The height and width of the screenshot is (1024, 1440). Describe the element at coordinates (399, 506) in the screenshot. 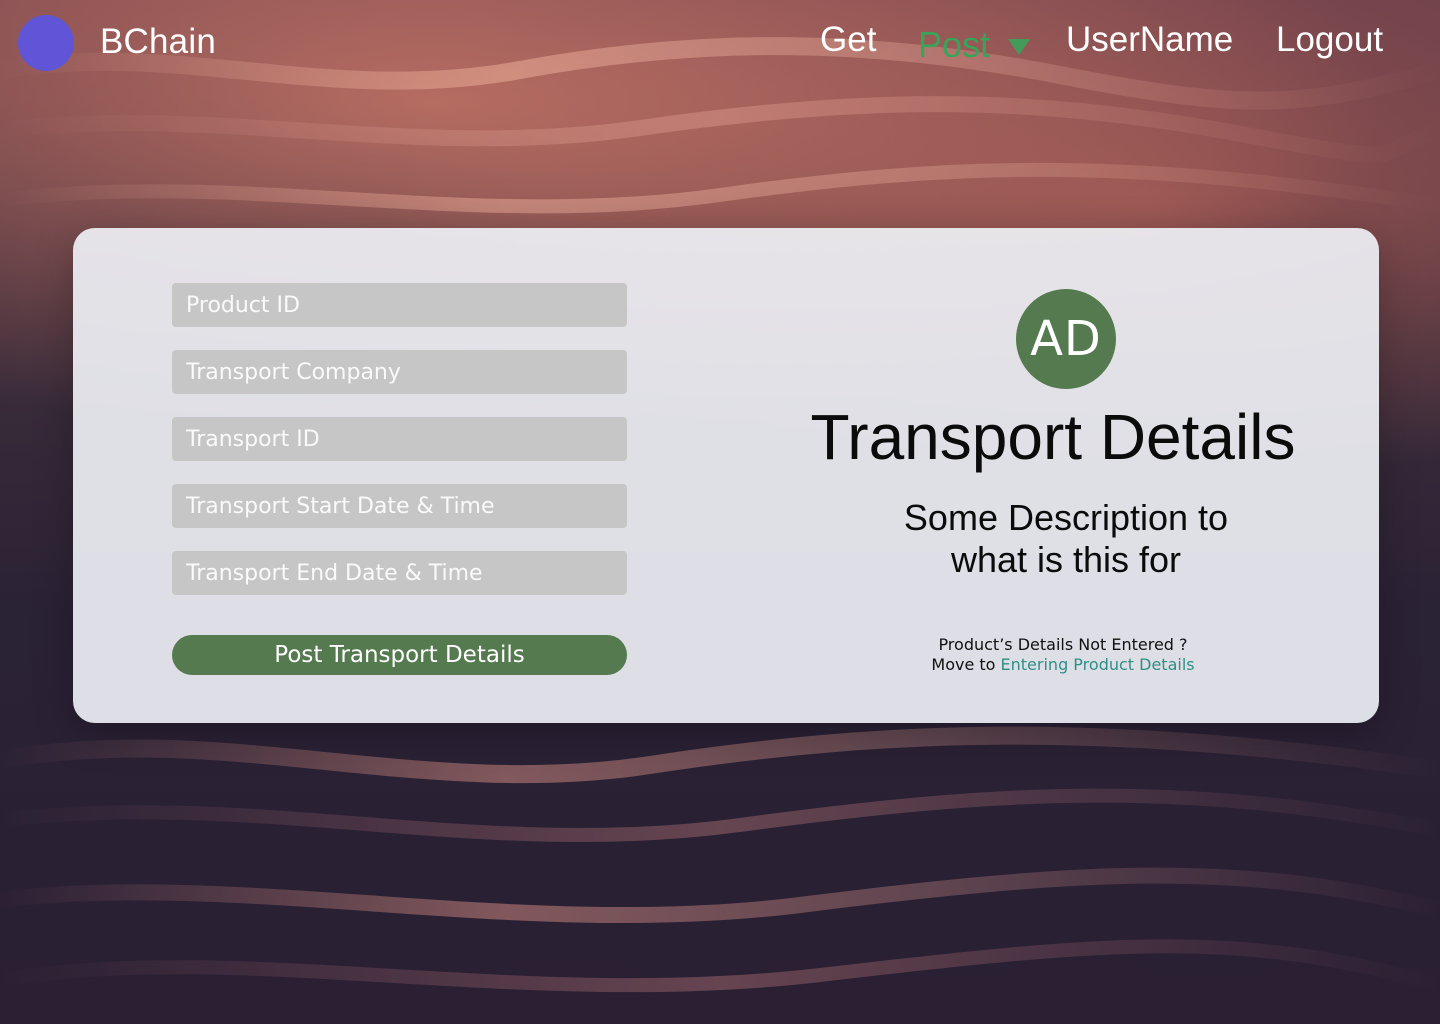

I see `transport-start-datetime-input` at that location.